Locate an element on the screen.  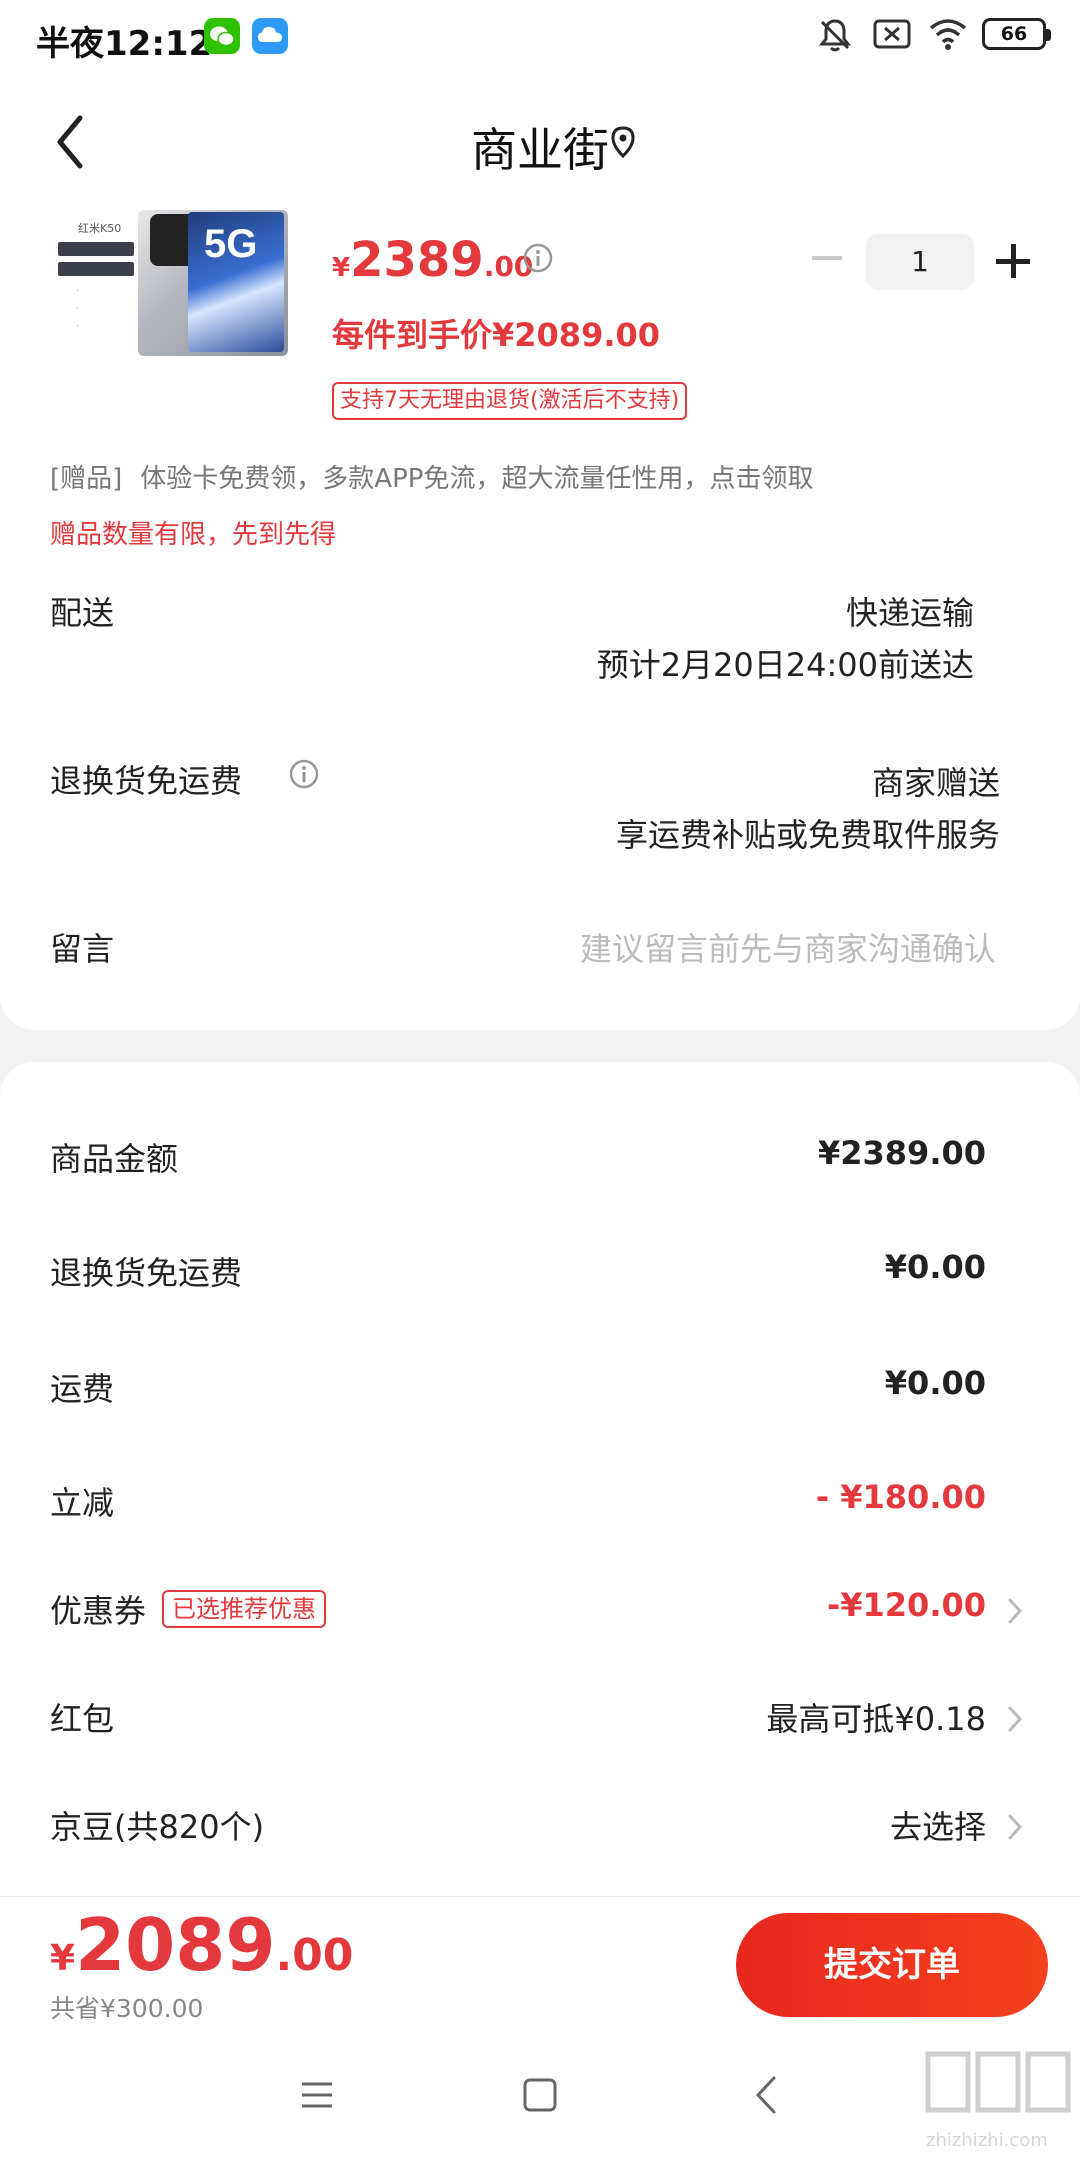
page-title: 商业街 is located at coordinates (540, 150).